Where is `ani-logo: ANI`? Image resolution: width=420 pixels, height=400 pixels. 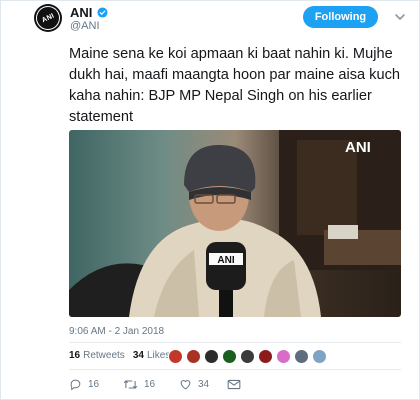 ani-logo: ANI is located at coordinates (48, 18).